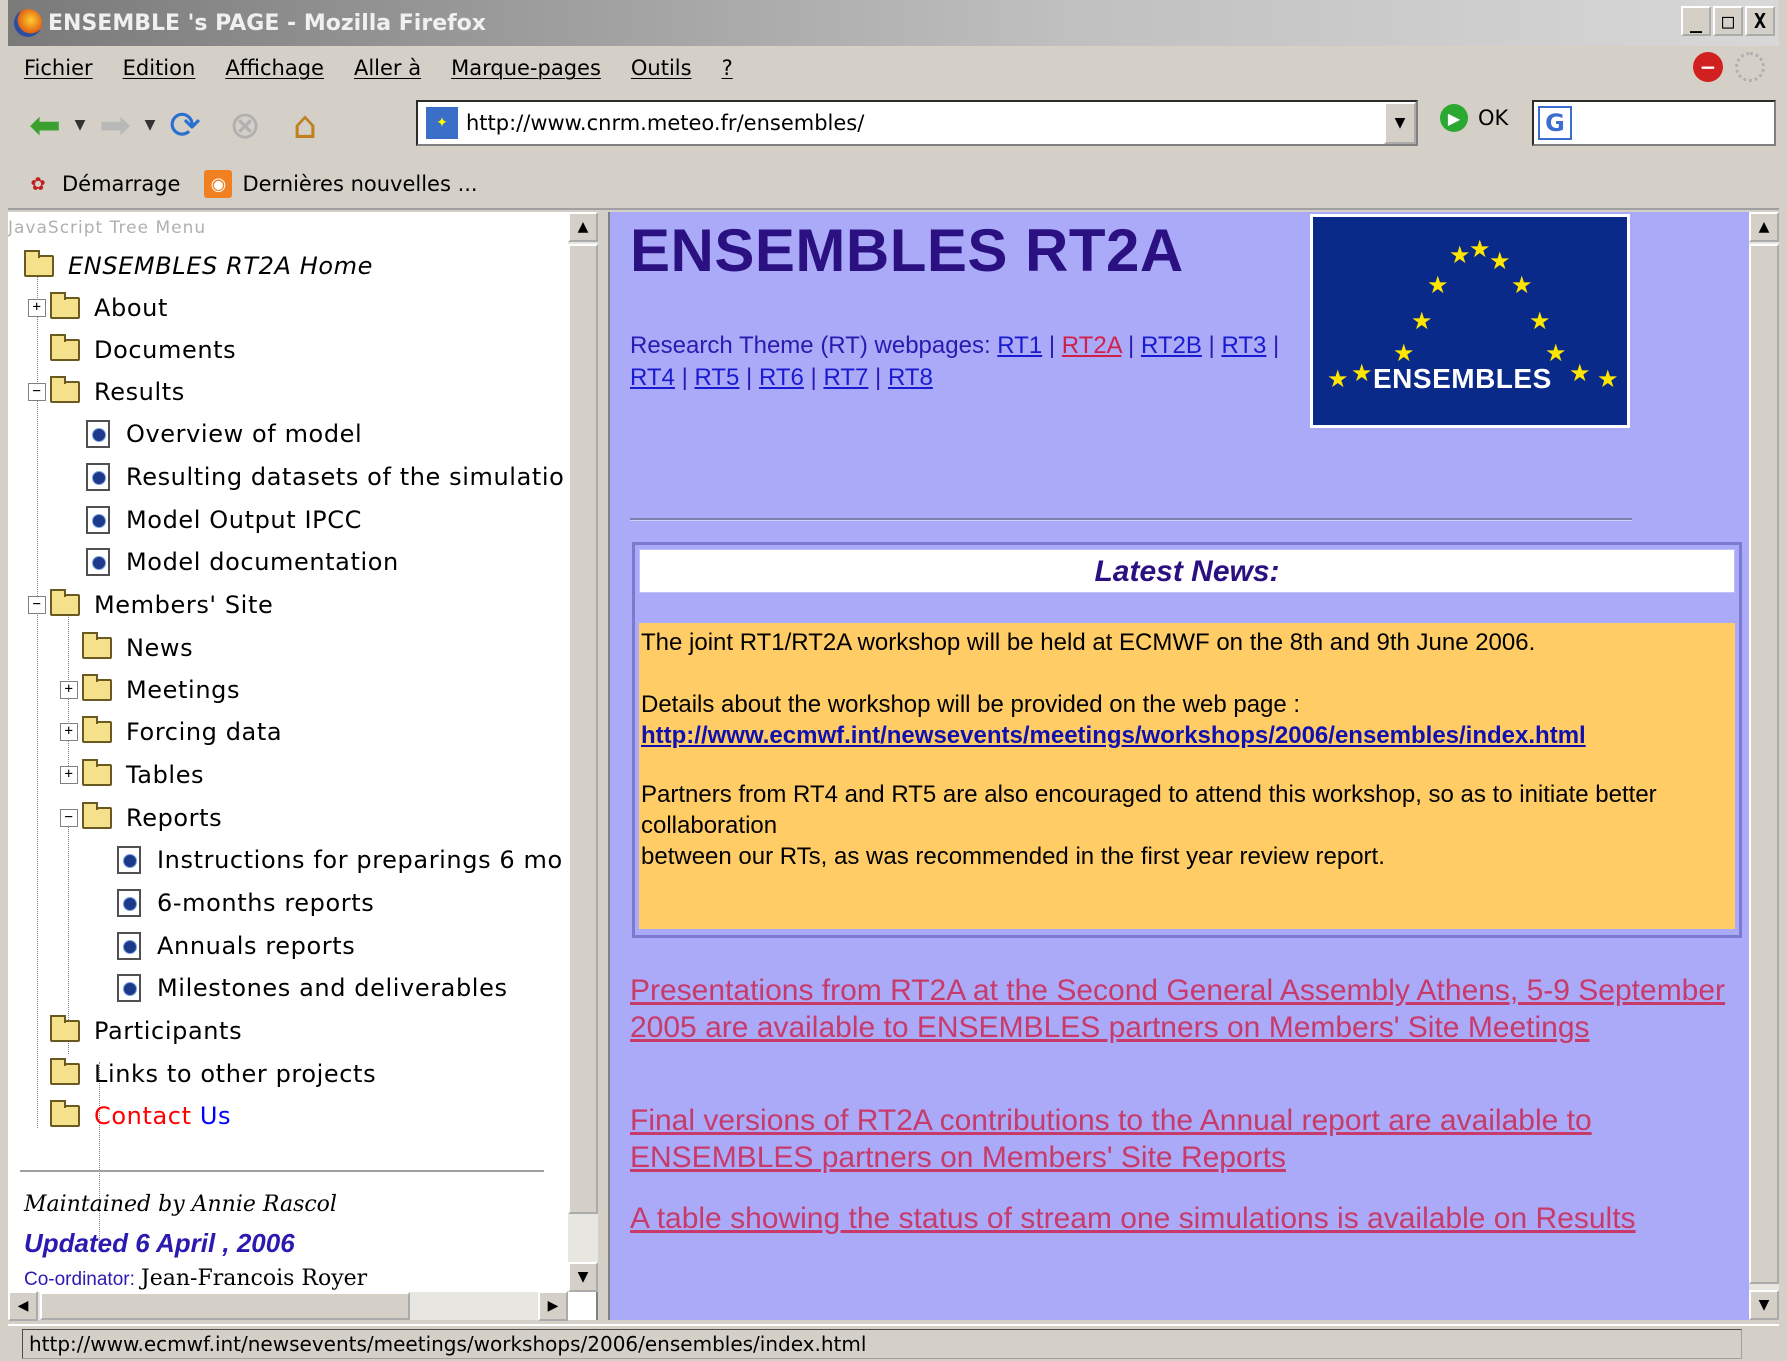 This screenshot has width=1787, height=1361. What do you see at coordinates (1760, 21) in the screenshot?
I see `close-button: X` at bounding box center [1760, 21].